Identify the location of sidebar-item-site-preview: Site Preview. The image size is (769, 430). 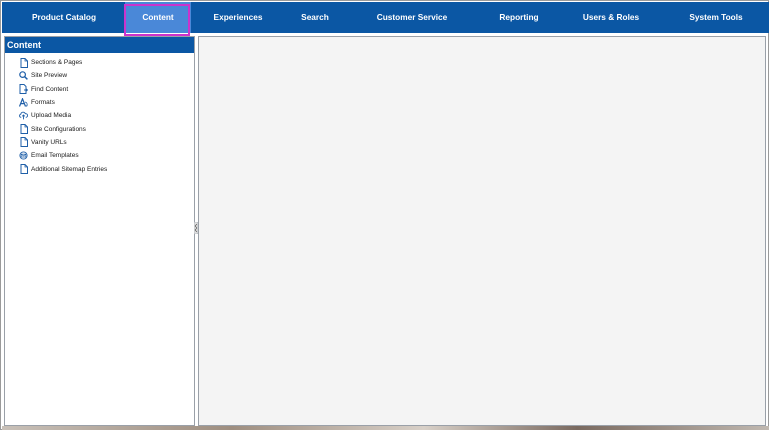
(63, 75).